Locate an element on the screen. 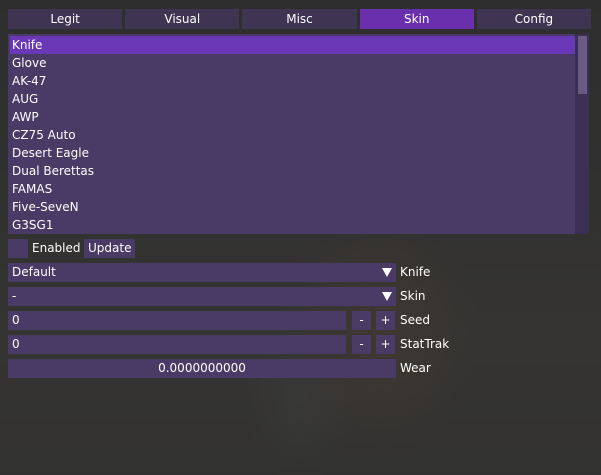  skin-dropdown: - is located at coordinates (202, 296).